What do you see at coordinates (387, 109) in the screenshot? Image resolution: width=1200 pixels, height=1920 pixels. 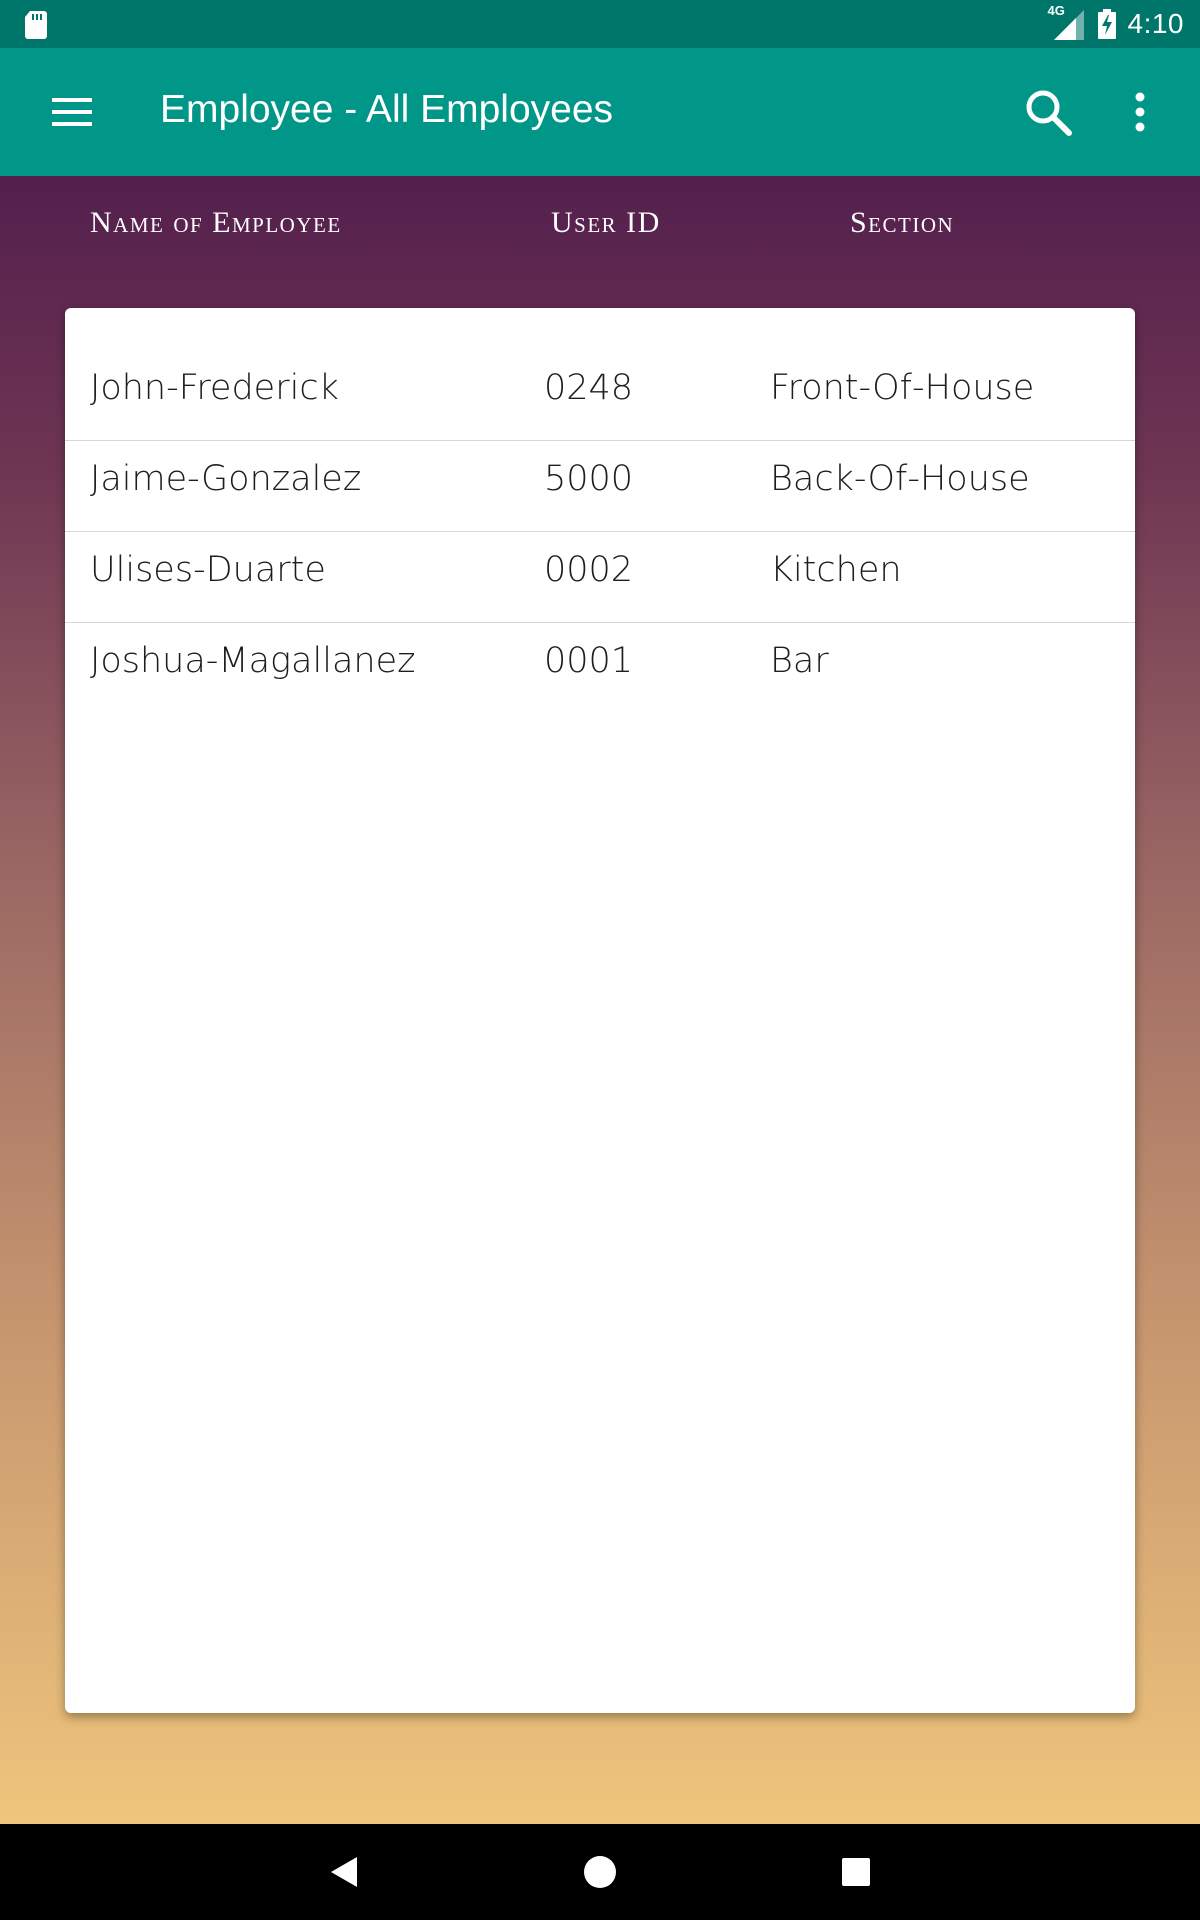 I see `page-title: Employee - All Employees` at bounding box center [387, 109].